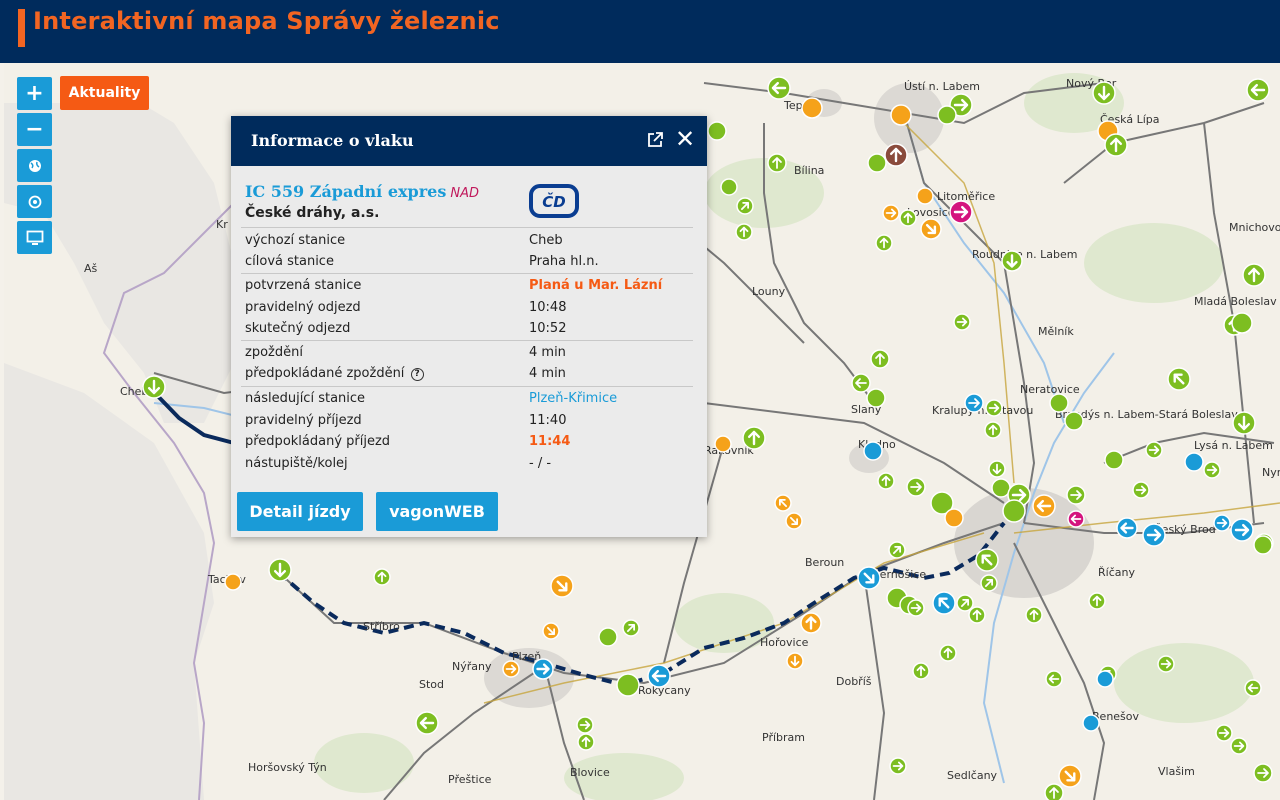 Image resolution: width=1280 pixels, height=800 pixels. I want to click on detail-button: Detail jízdy, so click(300, 511).